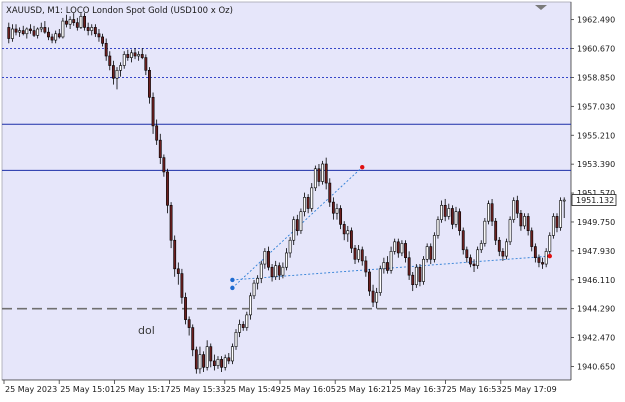 This screenshot has width=625, height=402. What do you see at coordinates (529, 389) in the screenshot?
I see `time-tick-label: 25 May 17:09` at bounding box center [529, 389].